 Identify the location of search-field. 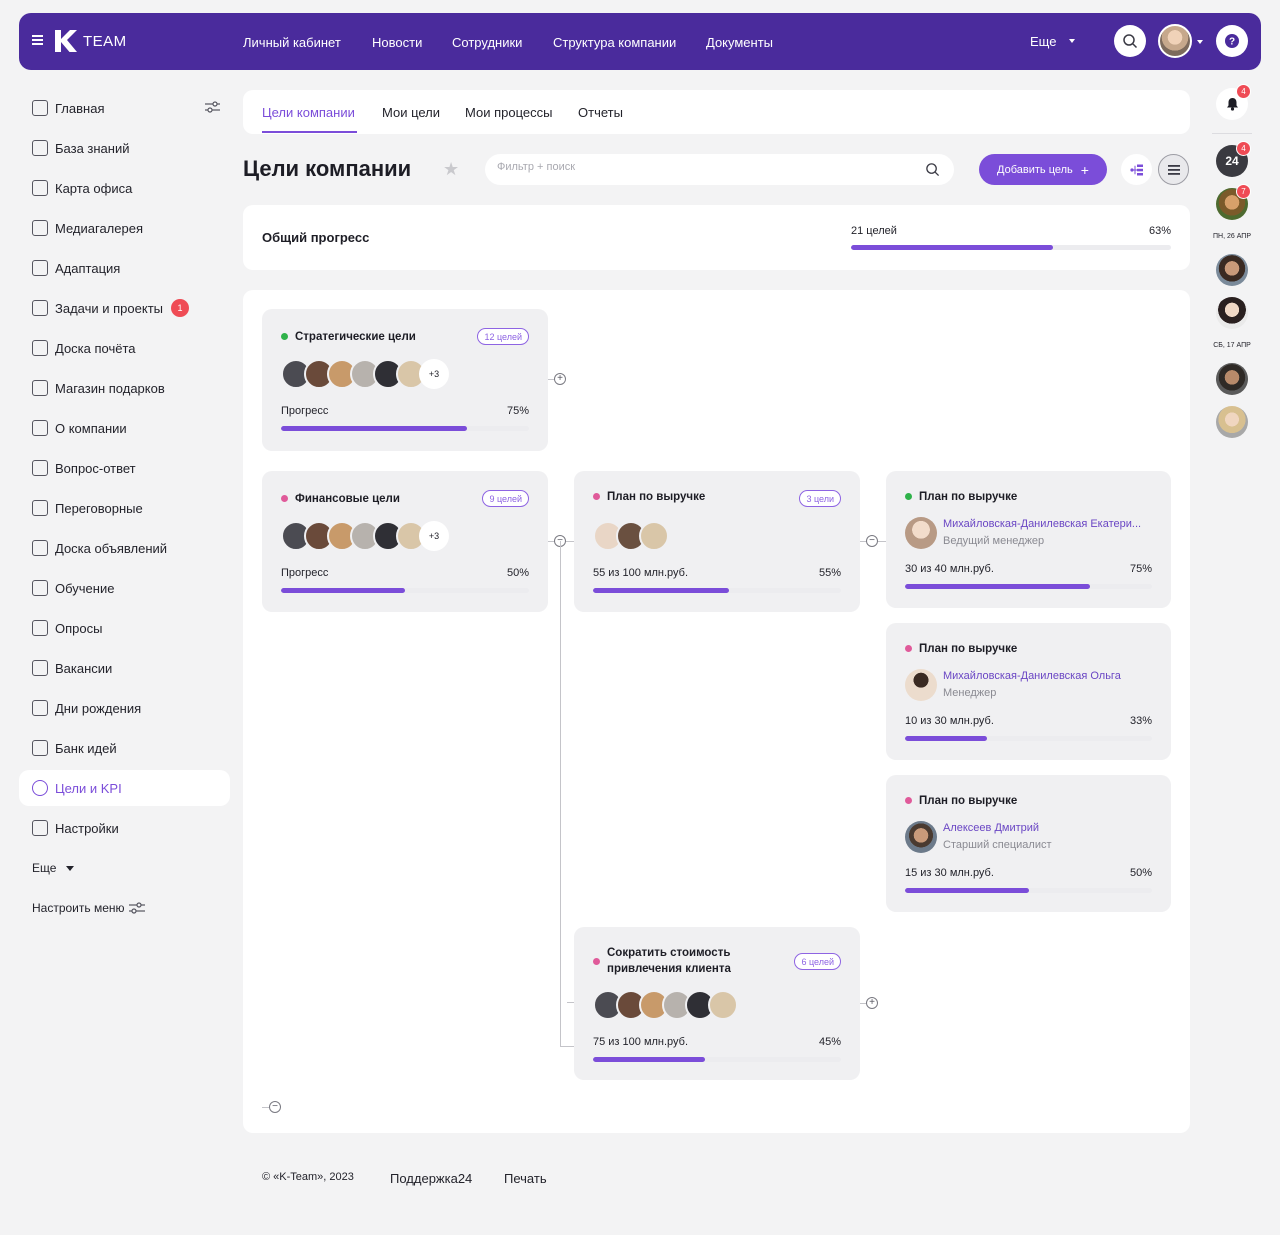
(719, 169).